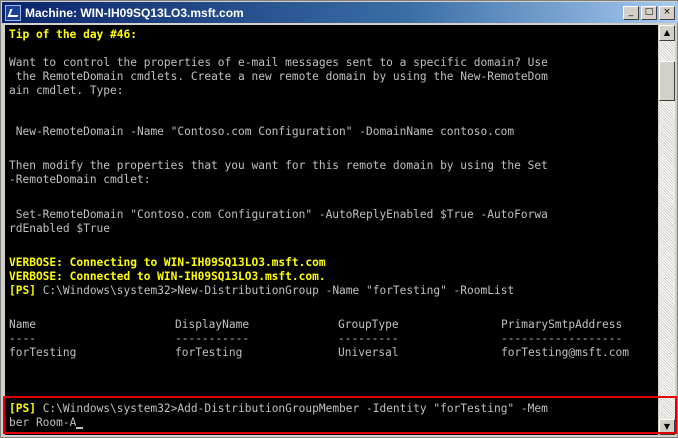 The width and height of the screenshot is (678, 438). What do you see at coordinates (631, 12) in the screenshot?
I see `minimize-button: _` at bounding box center [631, 12].